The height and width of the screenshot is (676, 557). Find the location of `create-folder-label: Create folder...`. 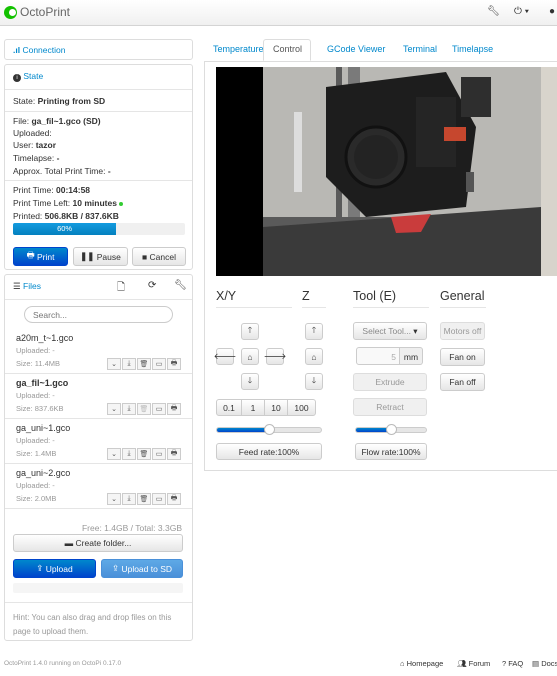

create-folder-label: Create folder... is located at coordinates (103, 543).